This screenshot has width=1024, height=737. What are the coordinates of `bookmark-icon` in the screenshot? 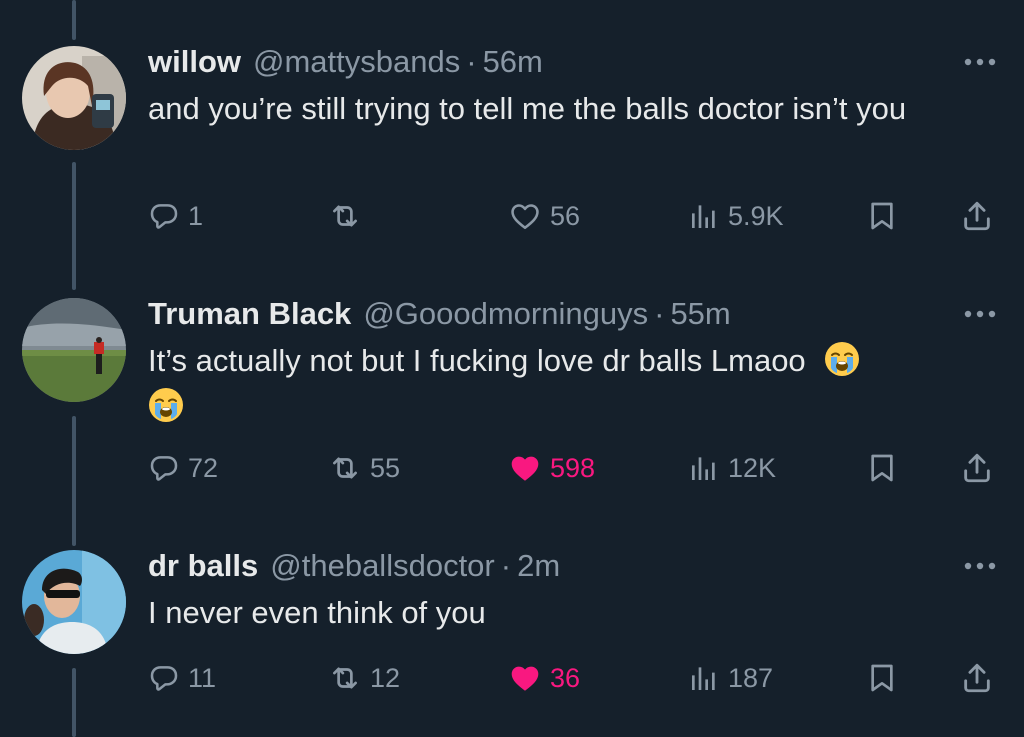 It's located at (882, 678).